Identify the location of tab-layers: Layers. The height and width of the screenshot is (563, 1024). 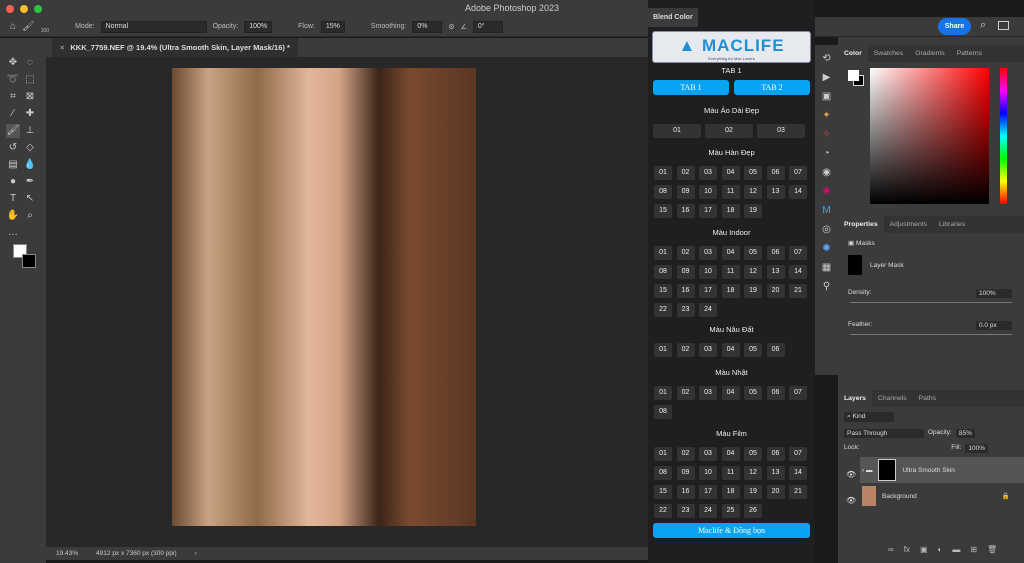
(855, 398).